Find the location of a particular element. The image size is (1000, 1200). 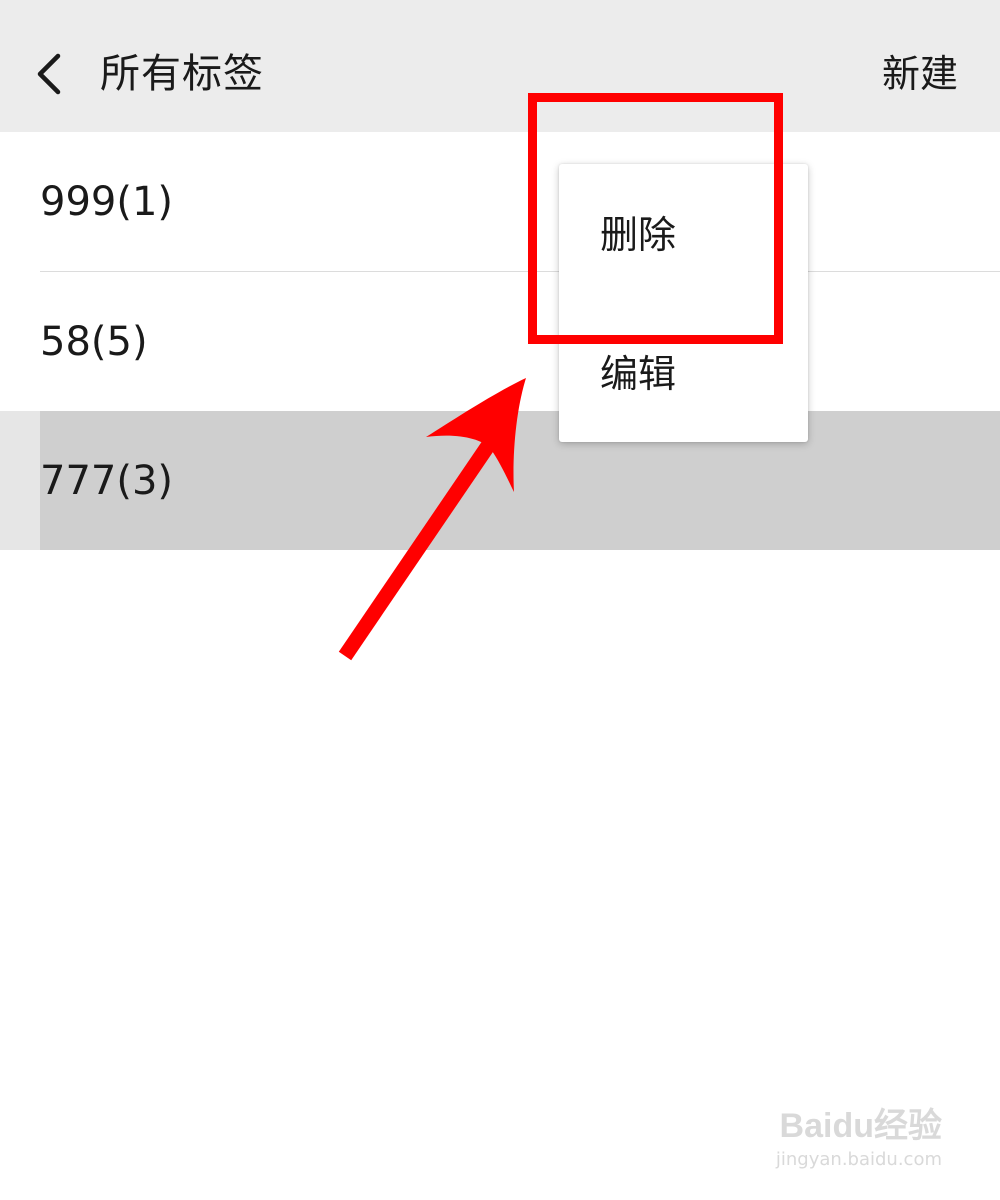

page-title: 所有标签 is located at coordinates (182, 74).